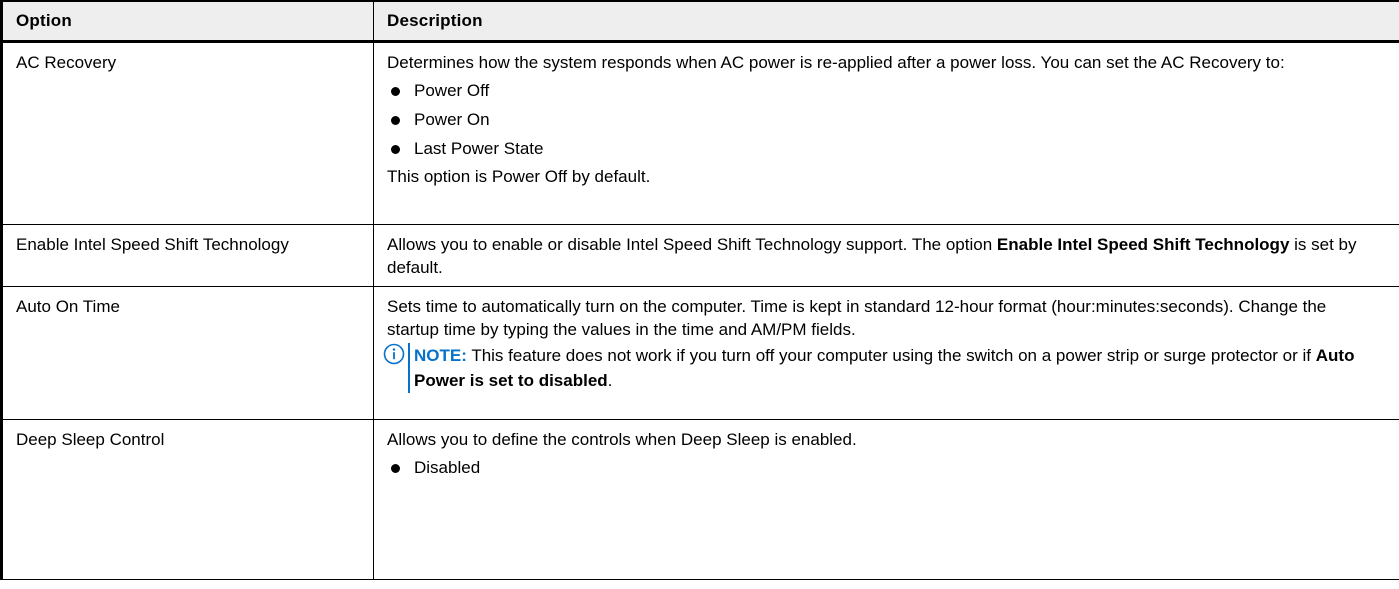 This screenshot has height=589, width=1399. Describe the element at coordinates (878, 148) in the screenshot. I see `list-item: Last Power State` at that location.